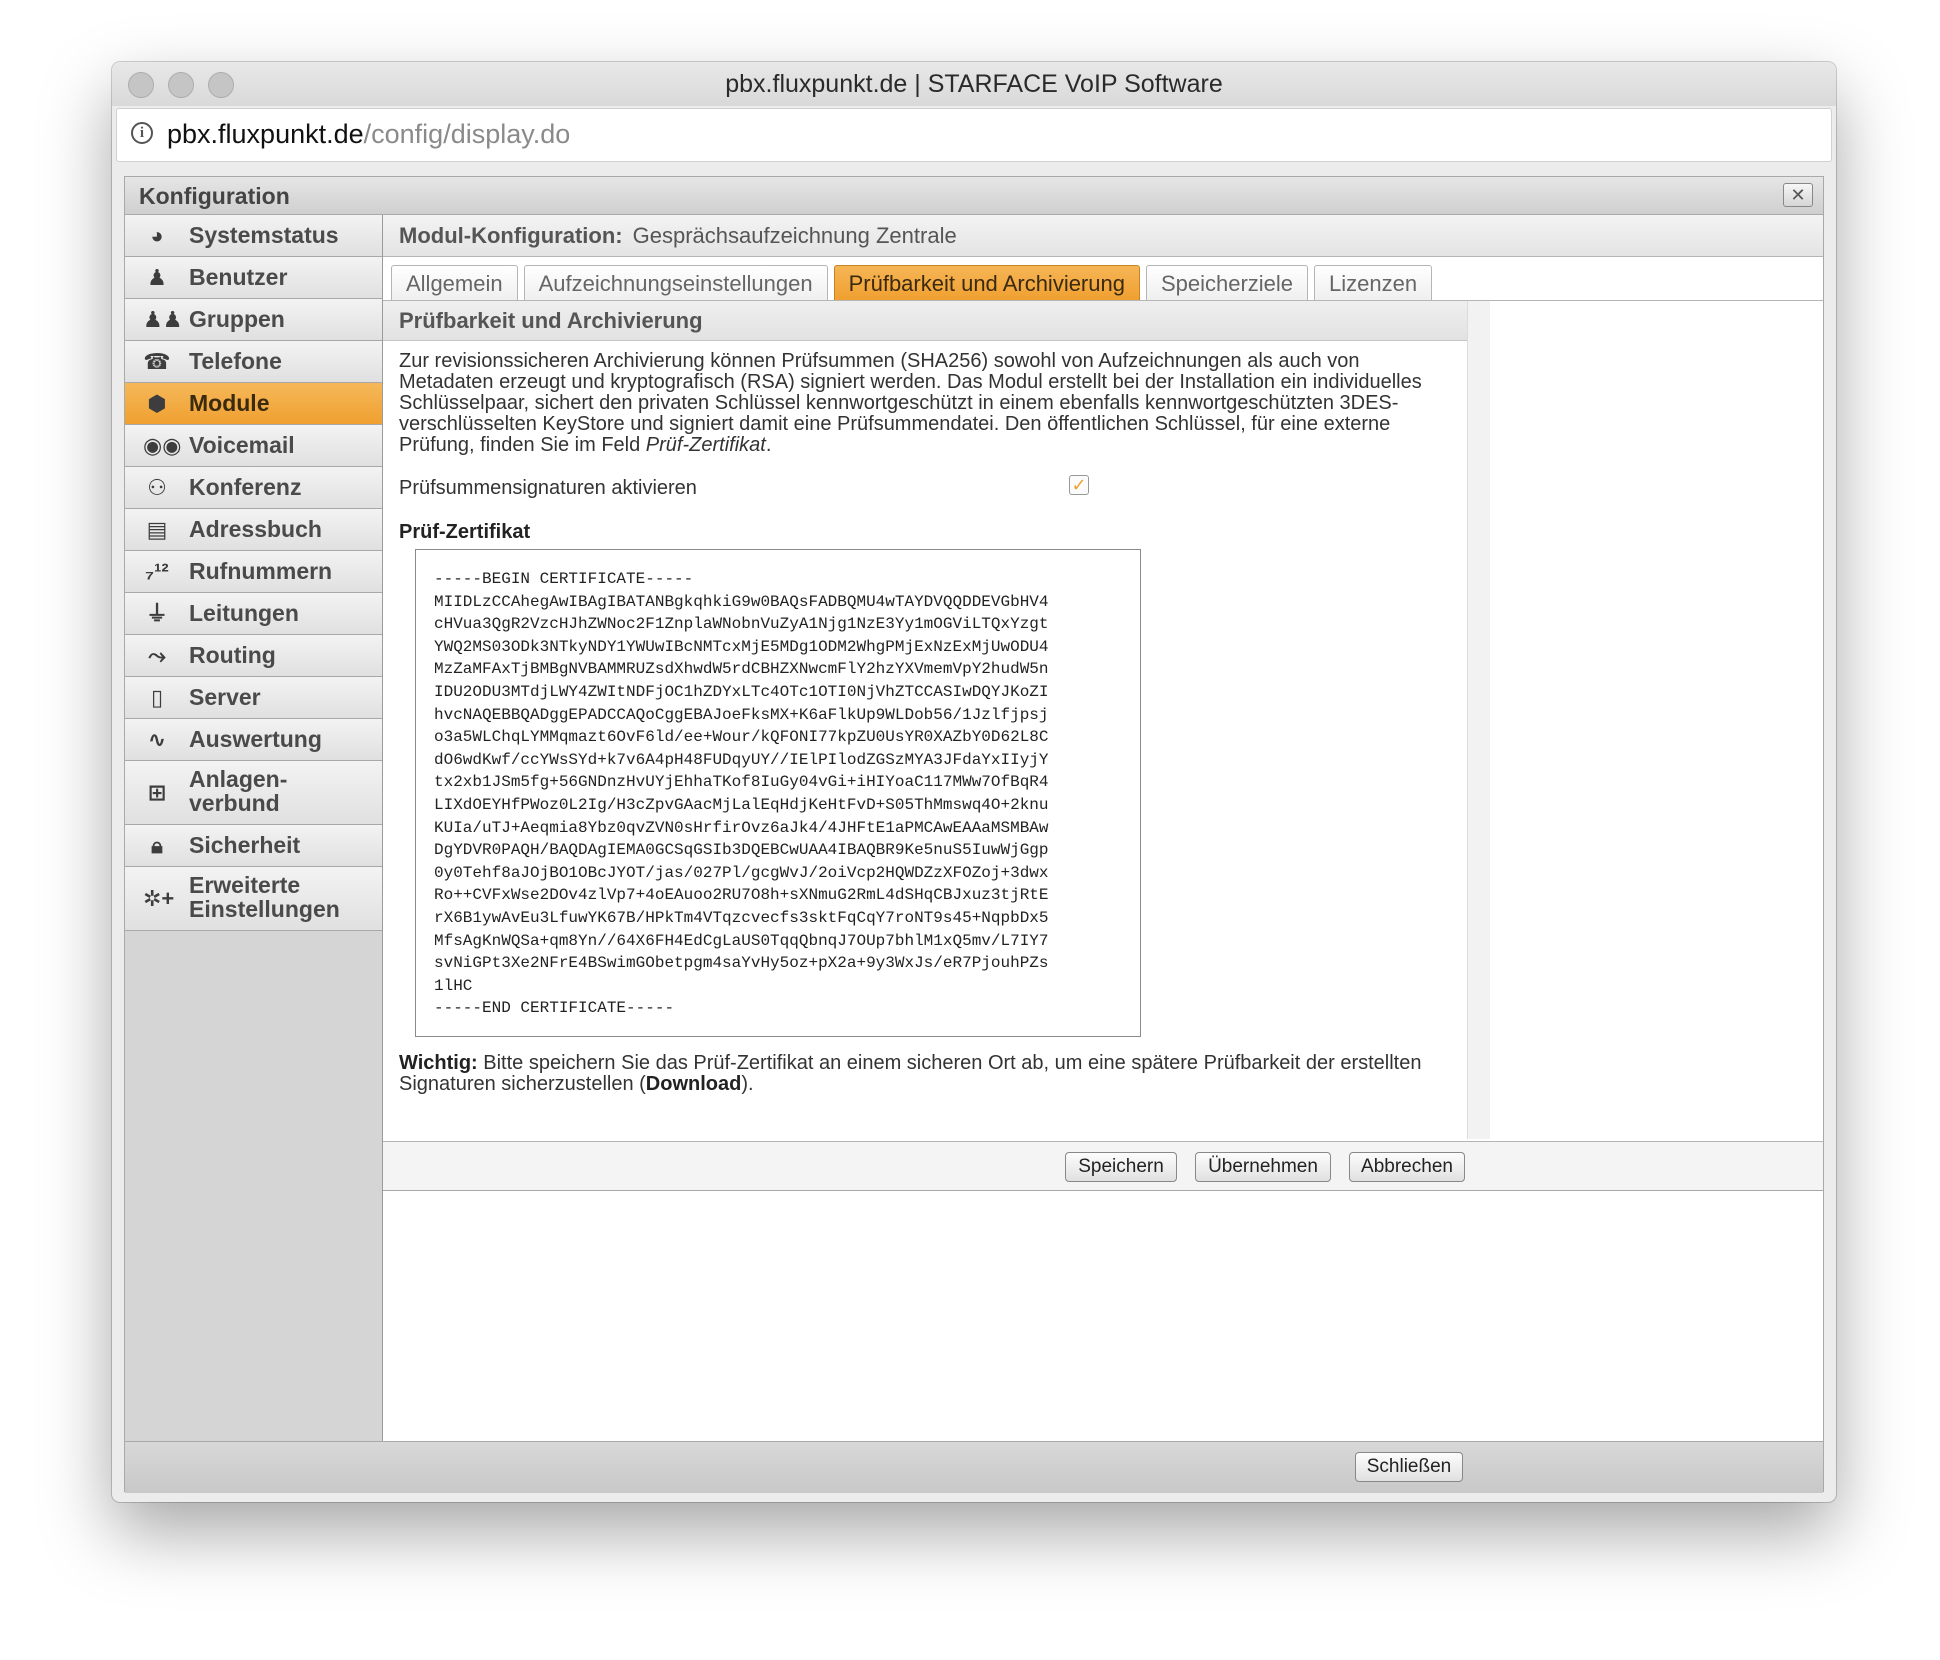 Image resolution: width=1940 pixels, height=1660 pixels. I want to click on routing-icon: ⤳, so click(157, 655).